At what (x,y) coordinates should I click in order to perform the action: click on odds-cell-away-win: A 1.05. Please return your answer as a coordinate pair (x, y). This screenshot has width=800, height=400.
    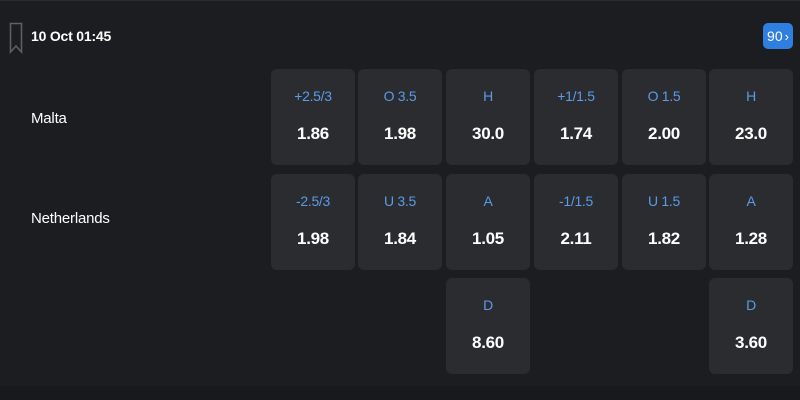
    Looking at the image, I should click on (488, 222).